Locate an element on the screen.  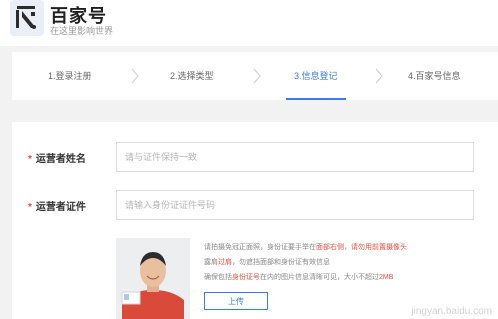
operator-name-label-text: 运营者姓名 is located at coordinates (60, 159).